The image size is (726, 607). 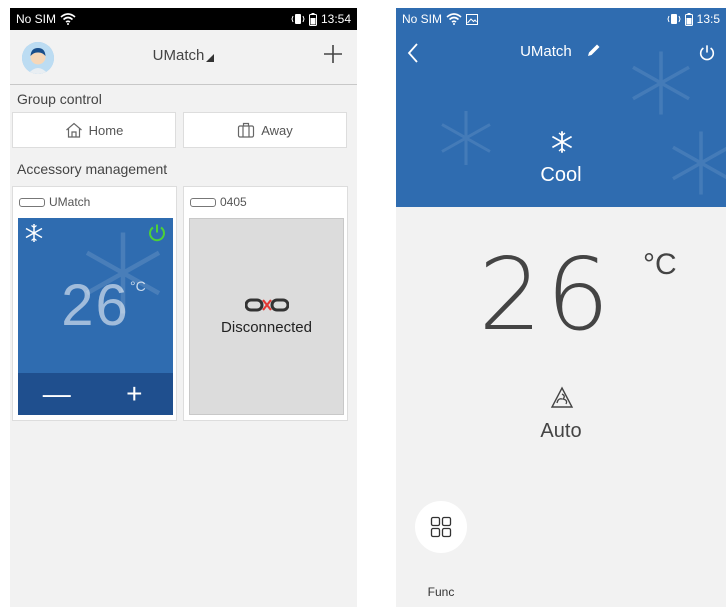 What do you see at coordinates (73, 130) in the screenshot?
I see `home-icon` at bounding box center [73, 130].